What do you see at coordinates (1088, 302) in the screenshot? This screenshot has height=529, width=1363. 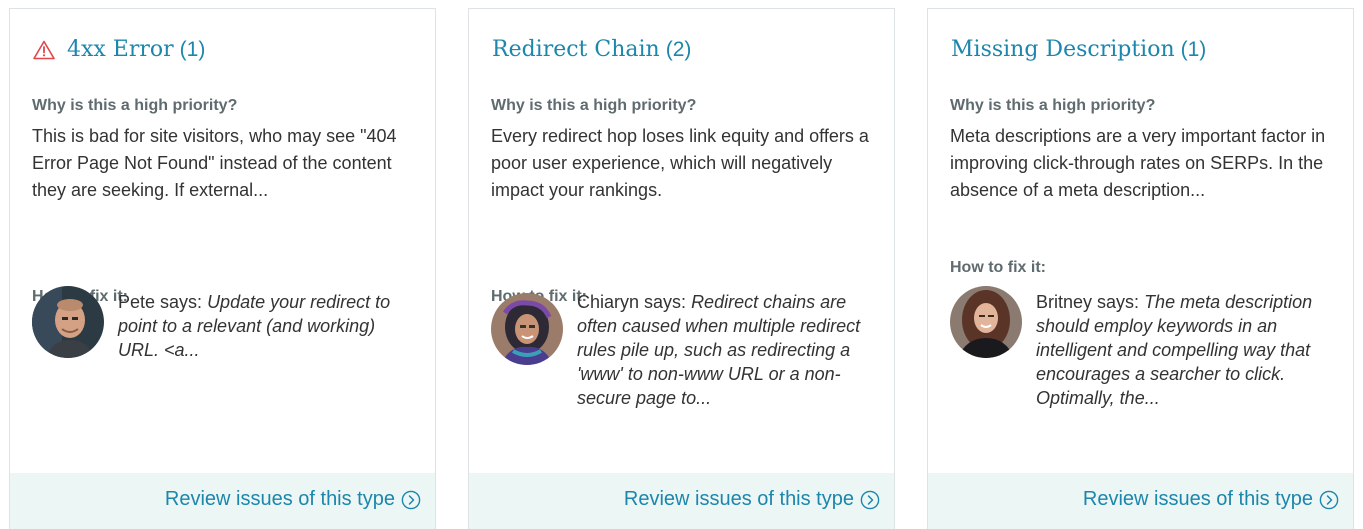 I see `expert-name: Britney says:` at bounding box center [1088, 302].